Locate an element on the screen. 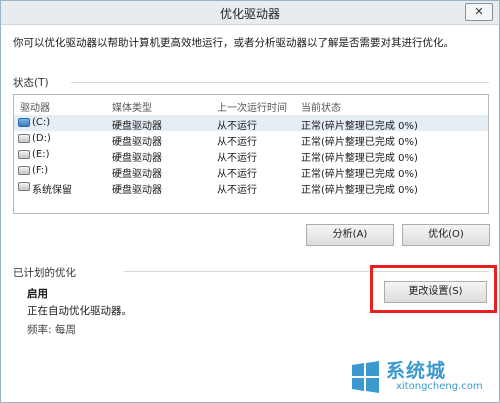  status-divider is located at coordinates (280, 82).